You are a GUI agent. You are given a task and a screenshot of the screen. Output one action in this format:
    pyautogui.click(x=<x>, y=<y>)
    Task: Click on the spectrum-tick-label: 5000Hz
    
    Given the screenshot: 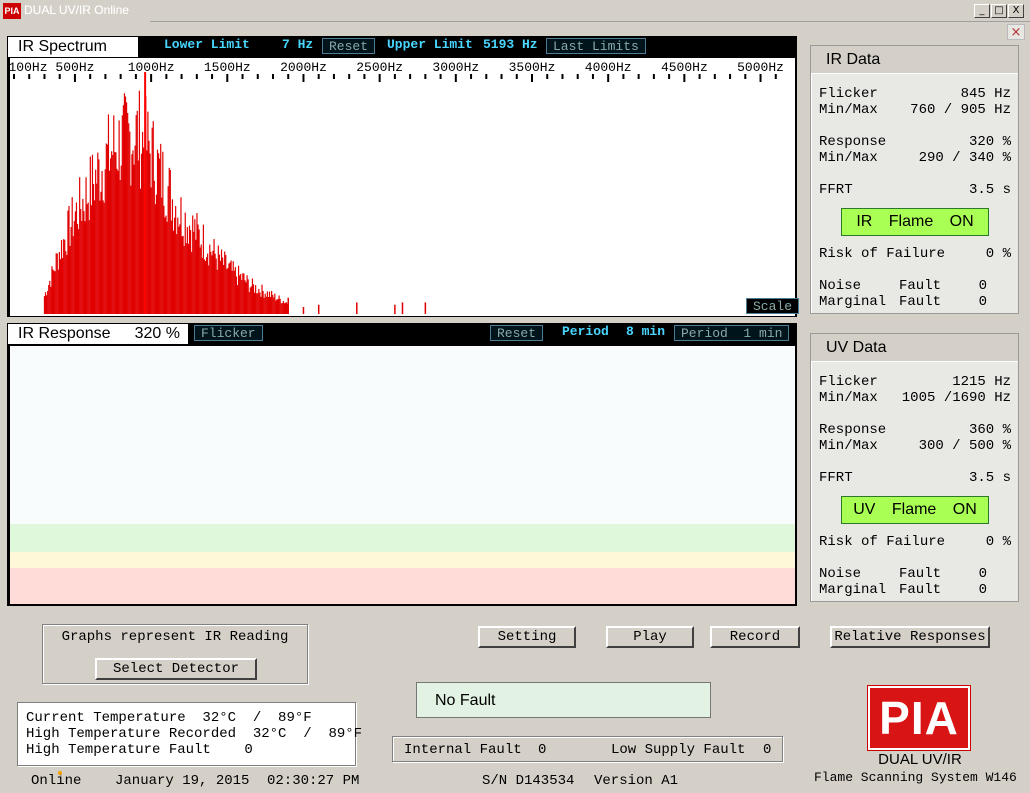 What is the action you would take?
    pyautogui.click(x=760, y=67)
    